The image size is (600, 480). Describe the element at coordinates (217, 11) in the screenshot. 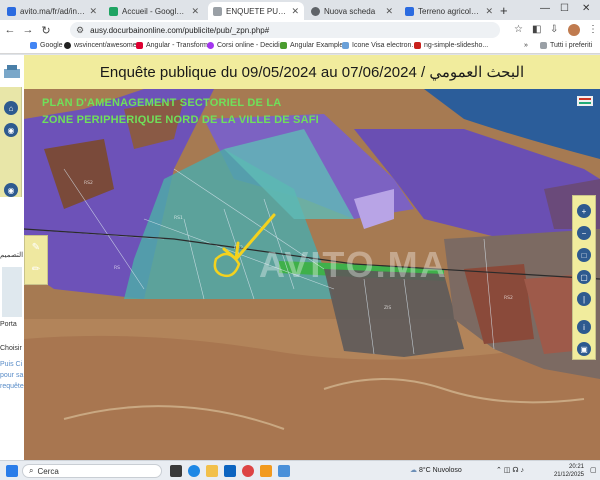

I see `page-favicon-icon` at that location.